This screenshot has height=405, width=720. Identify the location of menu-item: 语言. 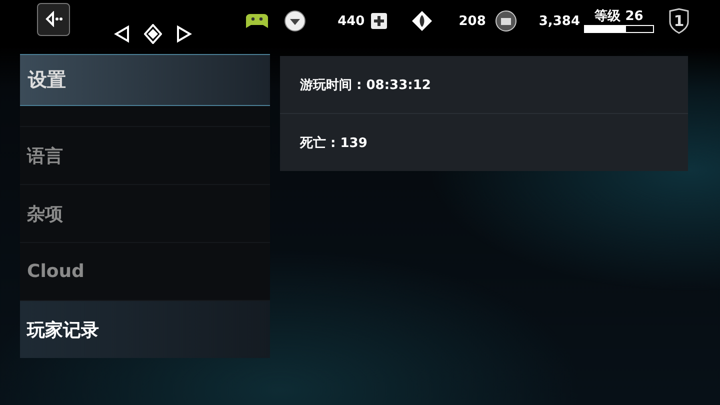
(145, 155).